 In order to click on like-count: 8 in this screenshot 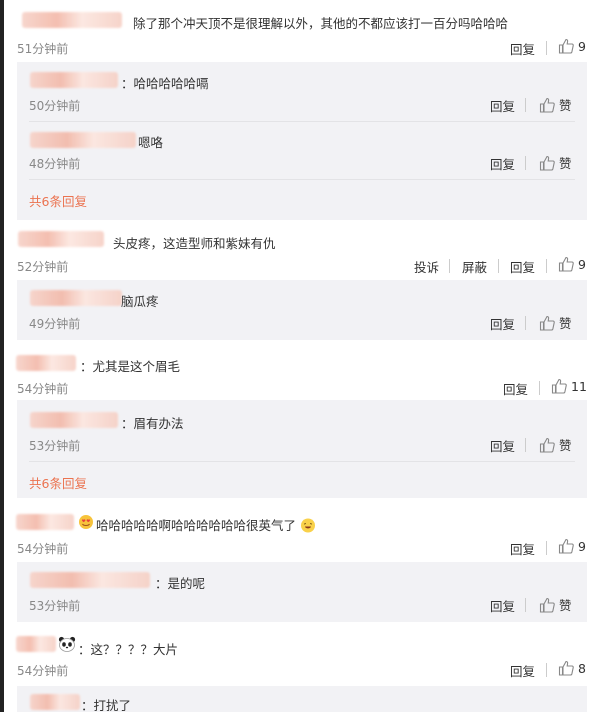, I will do `click(582, 668)`.